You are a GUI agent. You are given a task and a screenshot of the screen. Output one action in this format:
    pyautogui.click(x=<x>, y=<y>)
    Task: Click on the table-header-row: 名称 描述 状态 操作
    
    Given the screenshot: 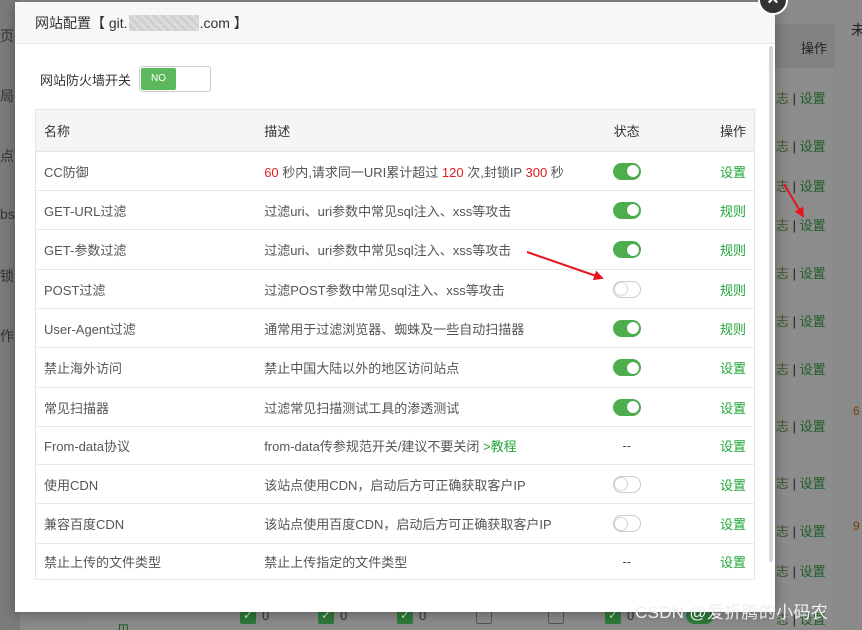 What is the action you would take?
    pyautogui.click(x=395, y=130)
    